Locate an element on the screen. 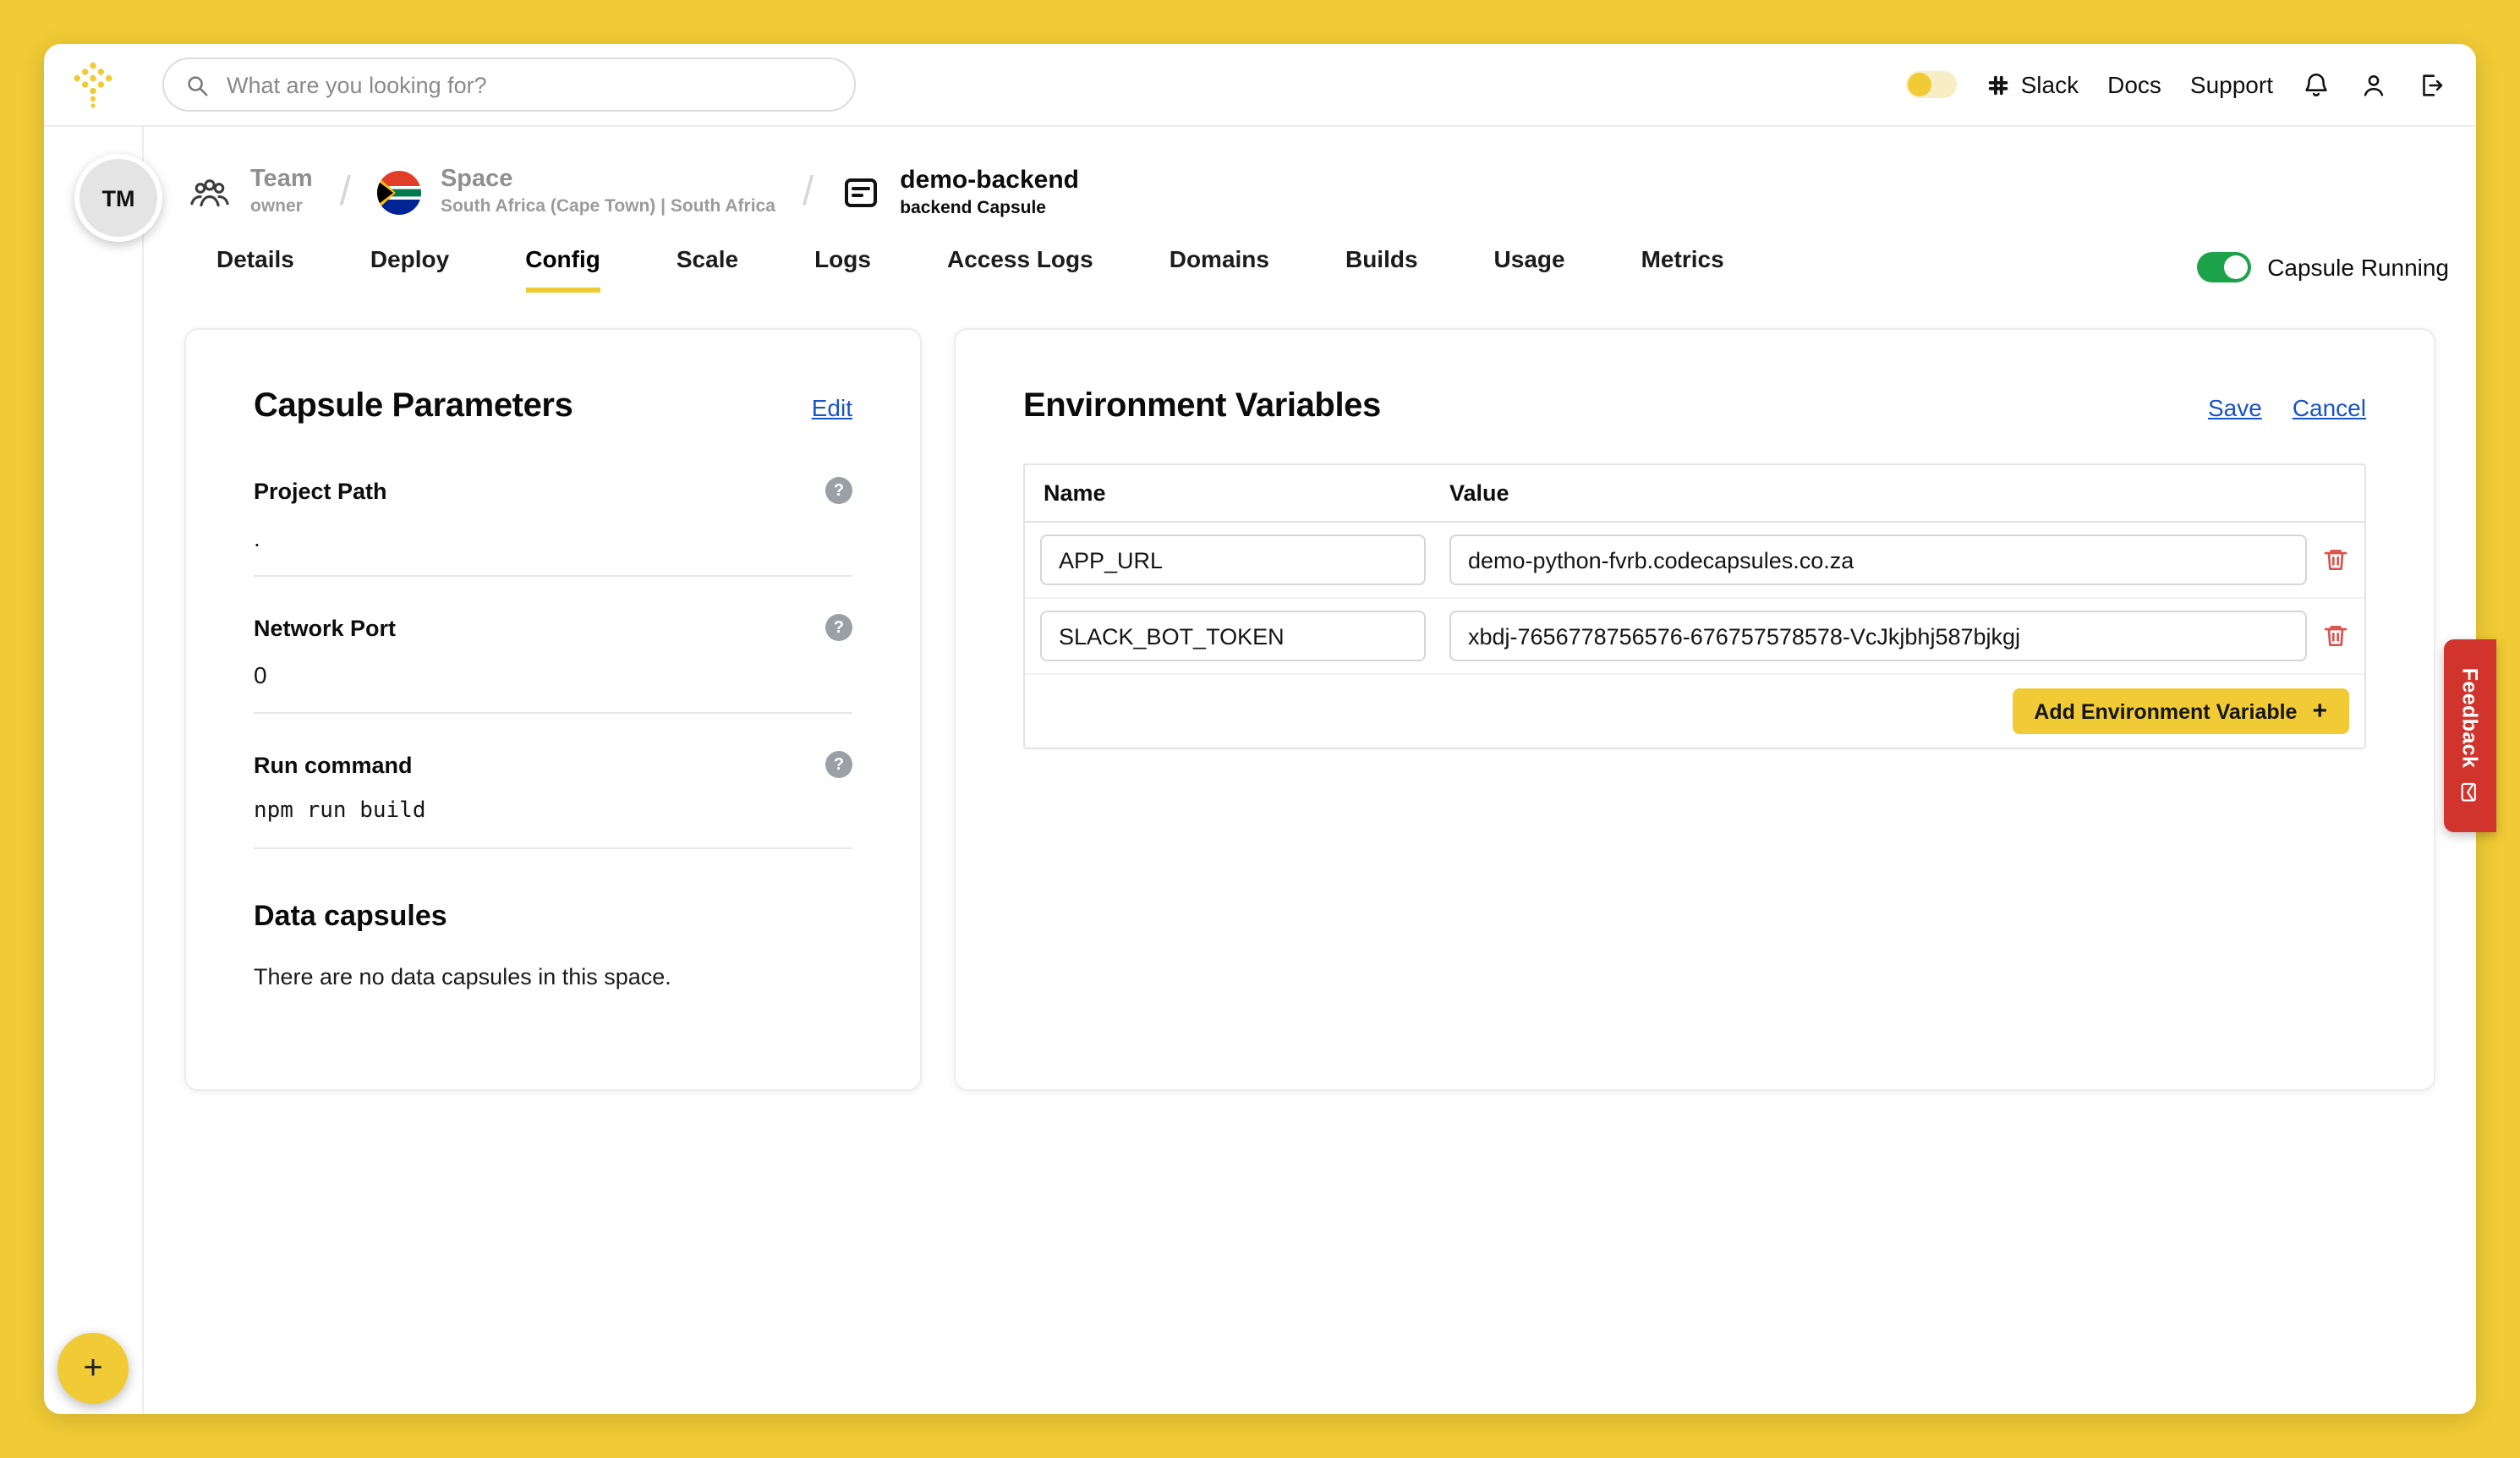 This screenshot has height=1458, width=2520. env-table-footer: Add Environment Variable + is located at coordinates (1694, 711).